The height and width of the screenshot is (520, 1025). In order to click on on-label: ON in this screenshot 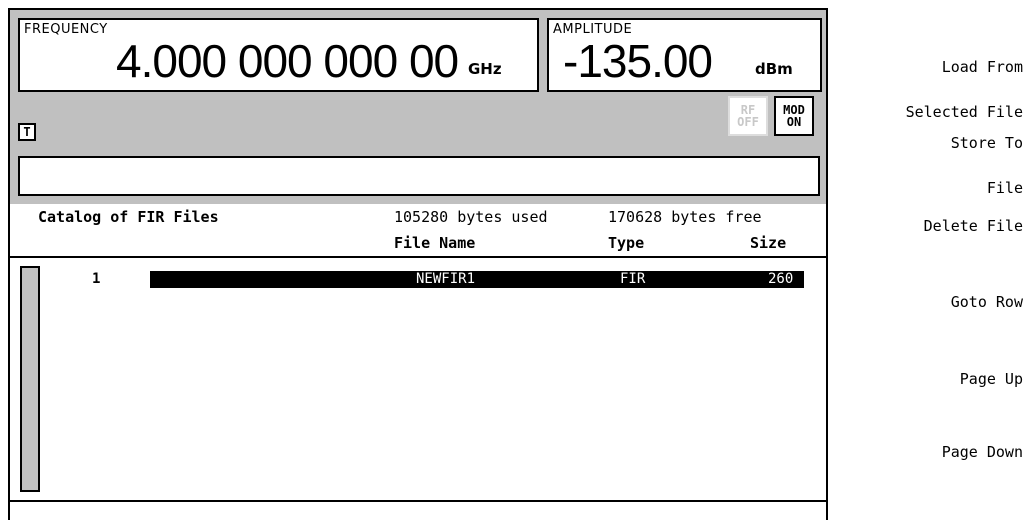, I will do `click(794, 122)`.